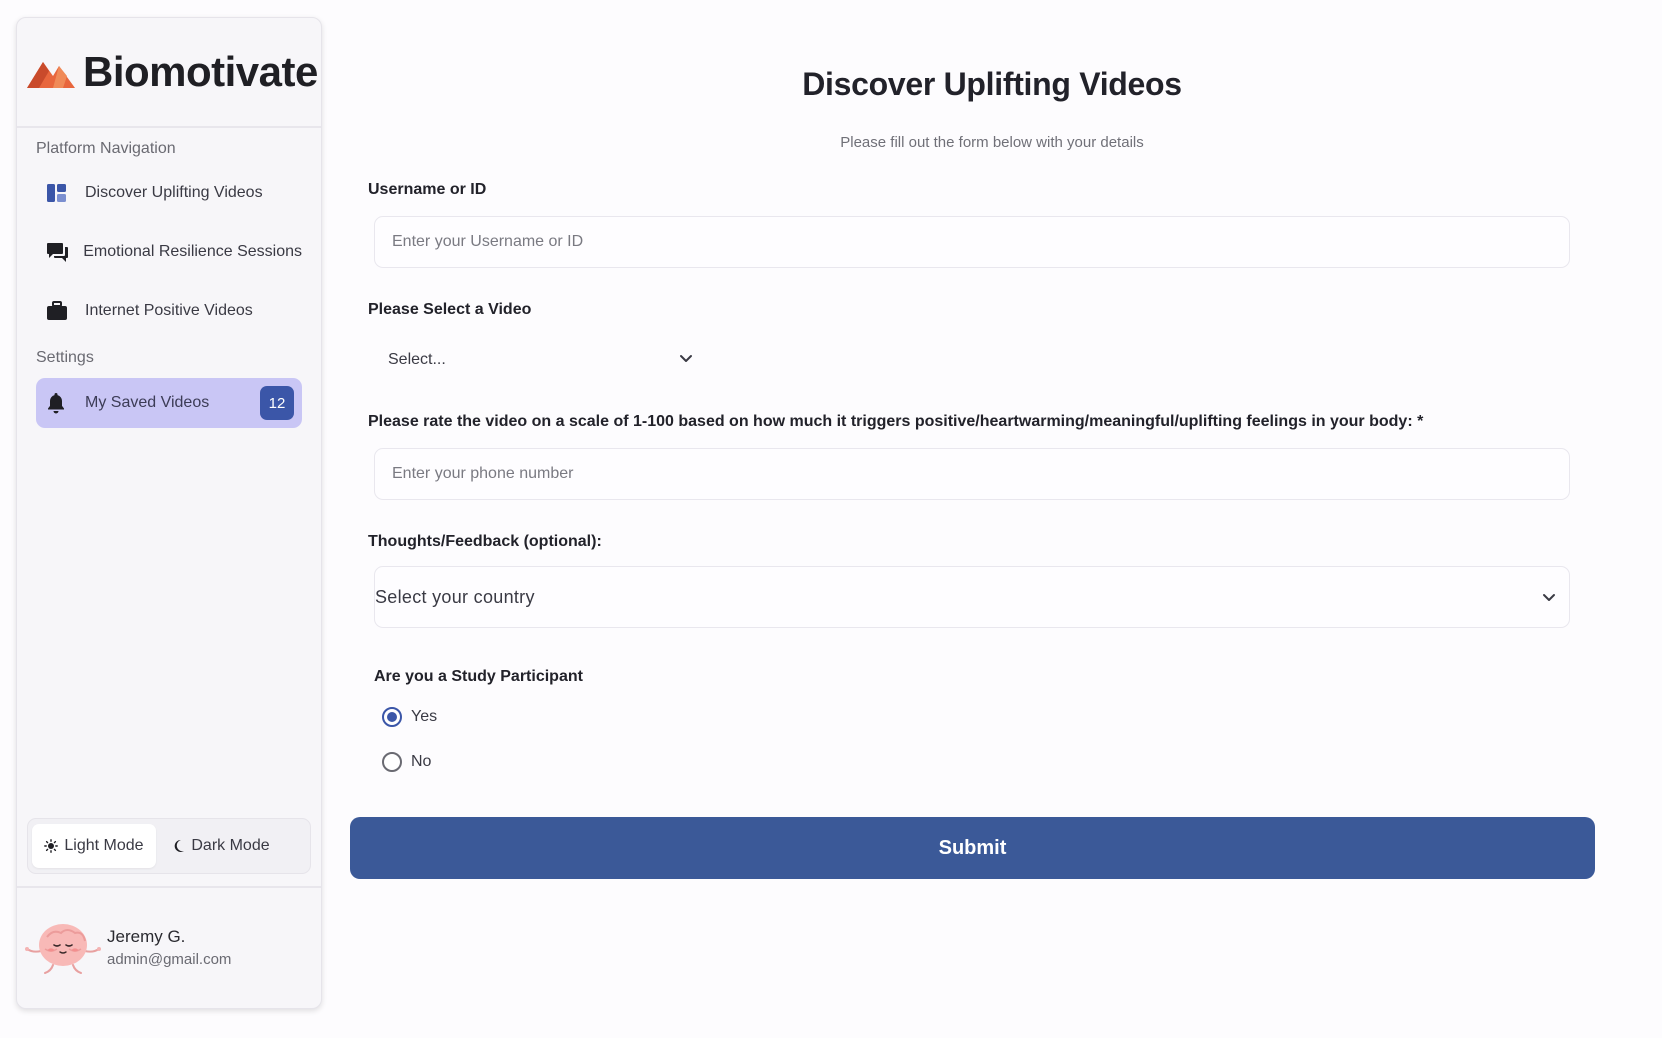 The image size is (1662, 1038). I want to click on mountain-logo-icon, so click(51, 75).